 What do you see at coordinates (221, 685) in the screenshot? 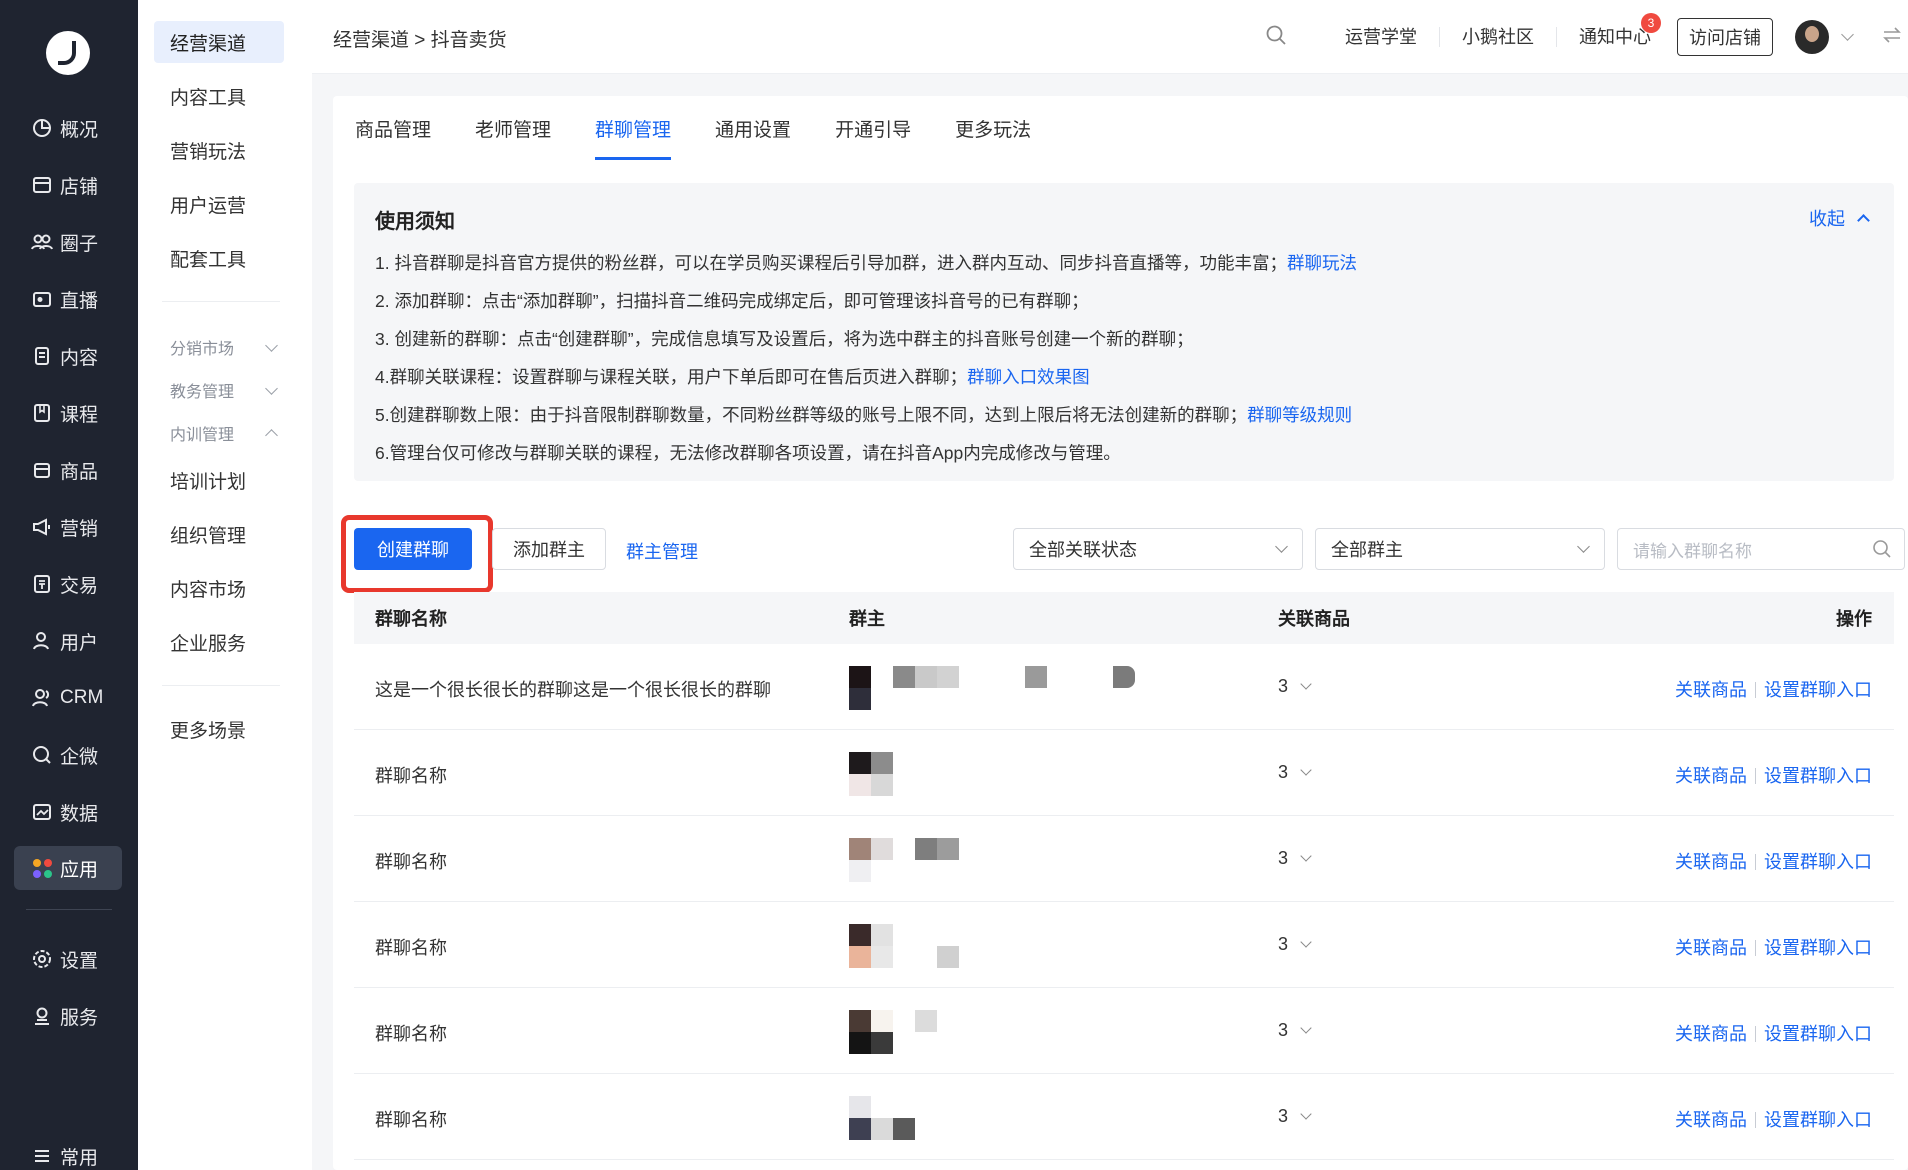
I see `nav2-divider` at bounding box center [221, 685].